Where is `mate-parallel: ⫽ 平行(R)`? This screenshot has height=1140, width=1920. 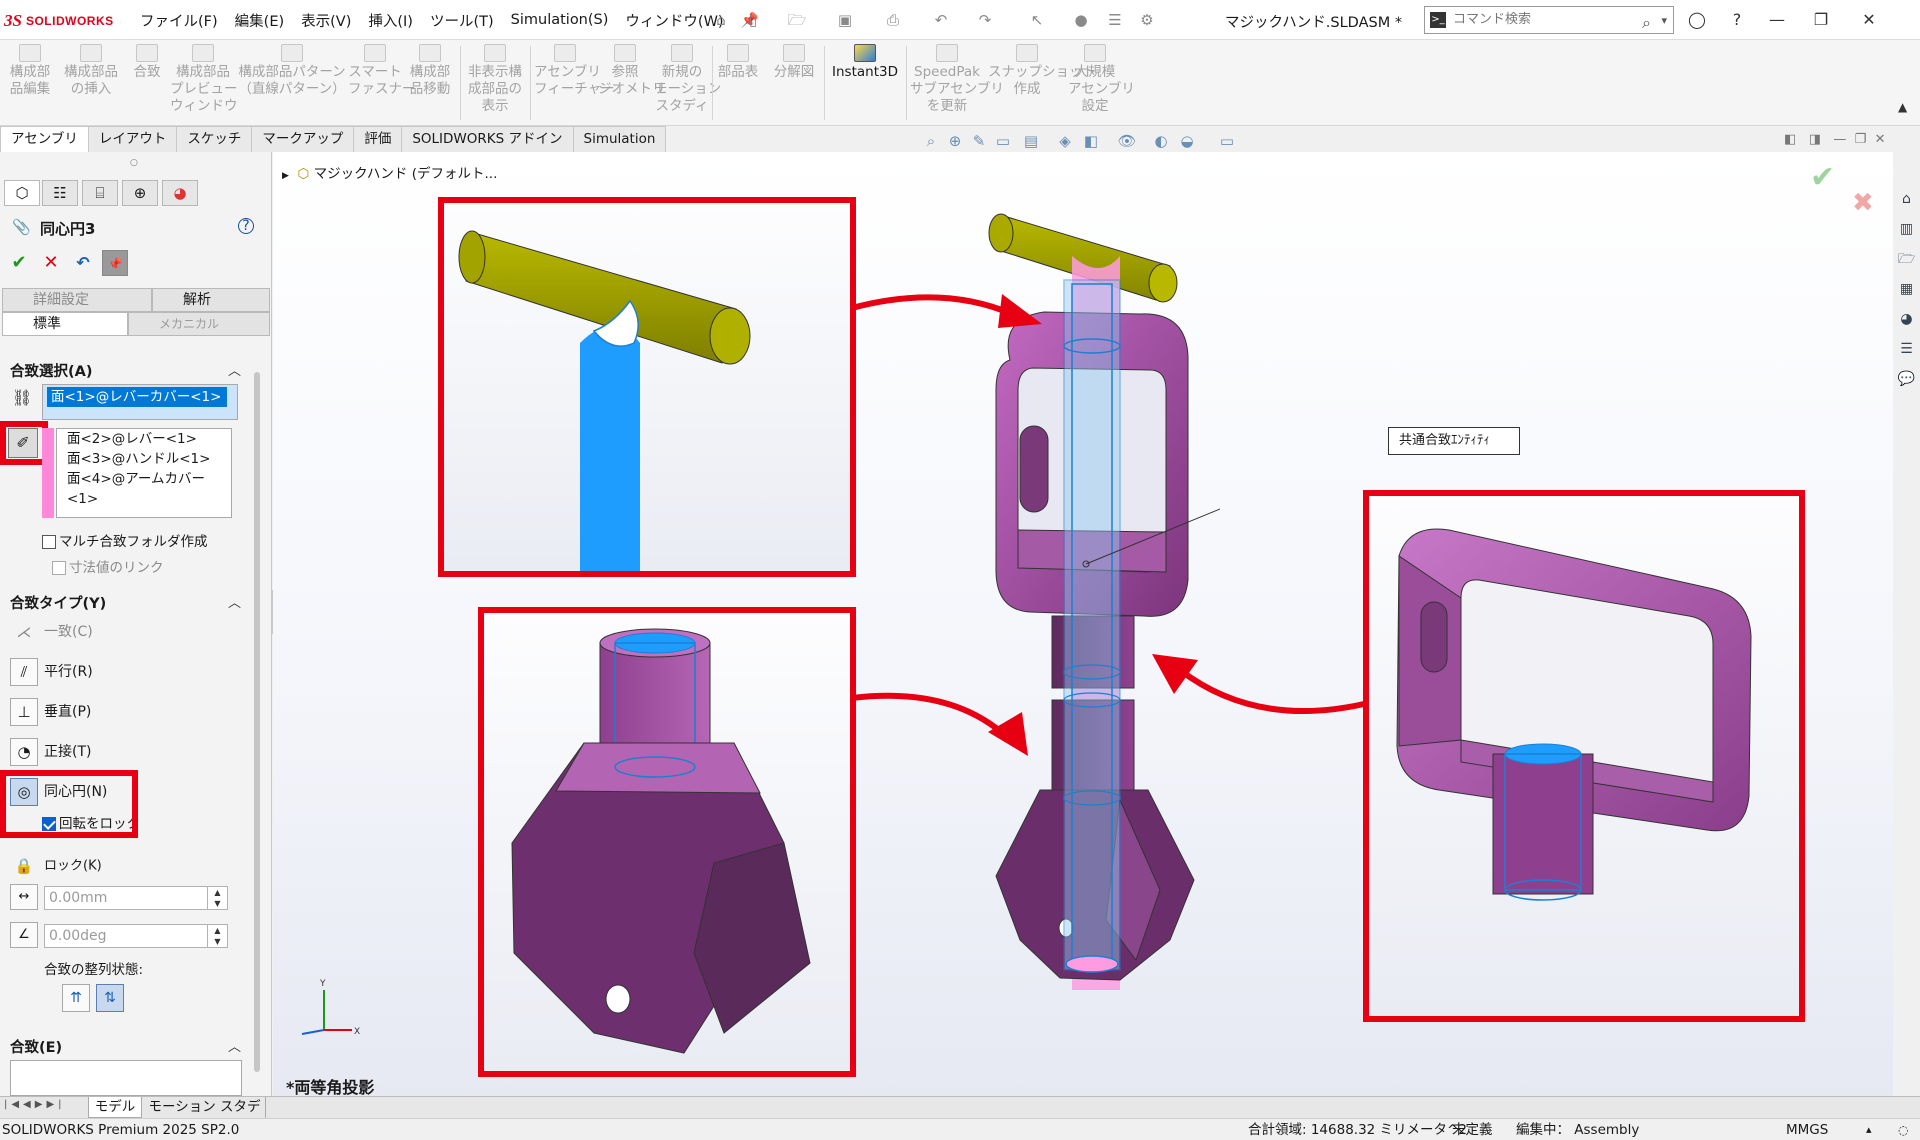
mate-parallel: ⫽ 平行(R) is located at coordinates (51, 672).